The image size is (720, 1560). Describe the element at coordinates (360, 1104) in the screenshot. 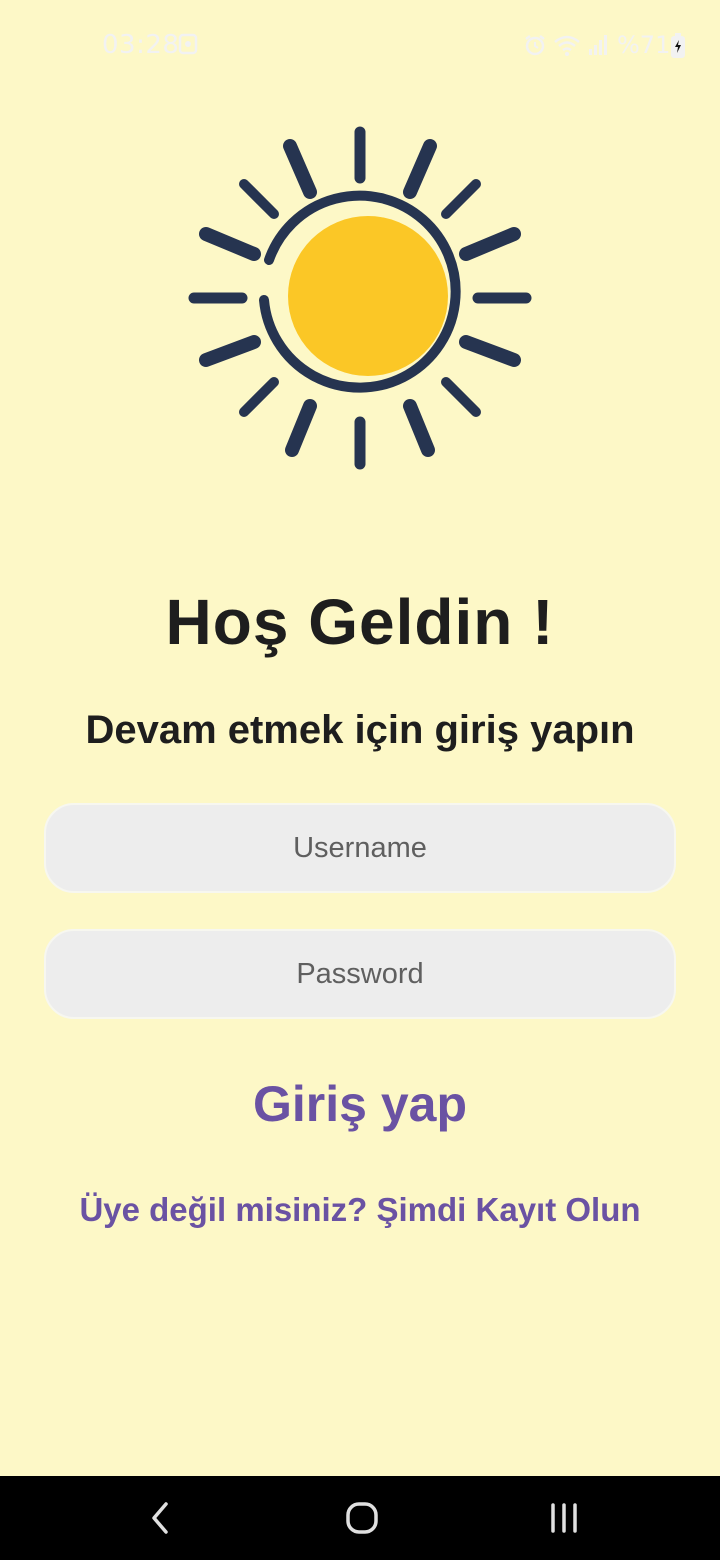

I see `login-button: Giriş yap` at that location.